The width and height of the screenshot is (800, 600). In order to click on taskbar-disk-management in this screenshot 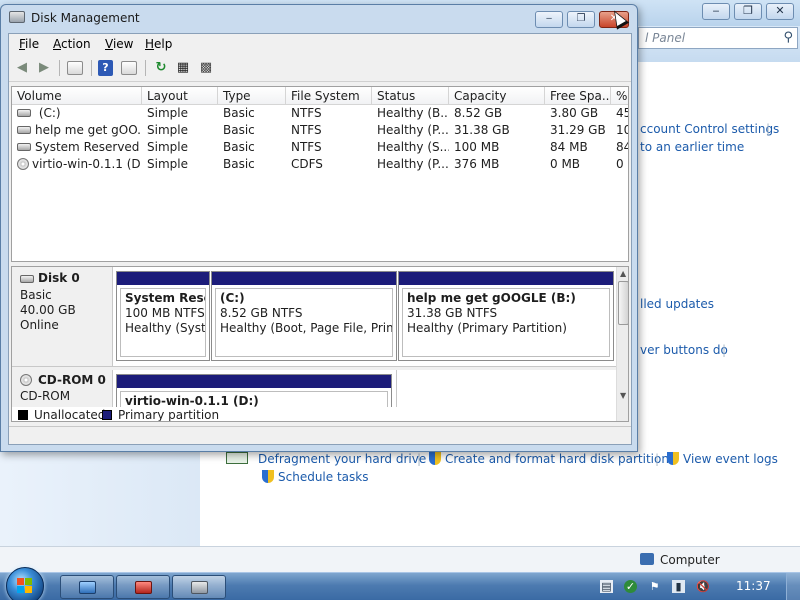, I will do `click(199, 587)`.